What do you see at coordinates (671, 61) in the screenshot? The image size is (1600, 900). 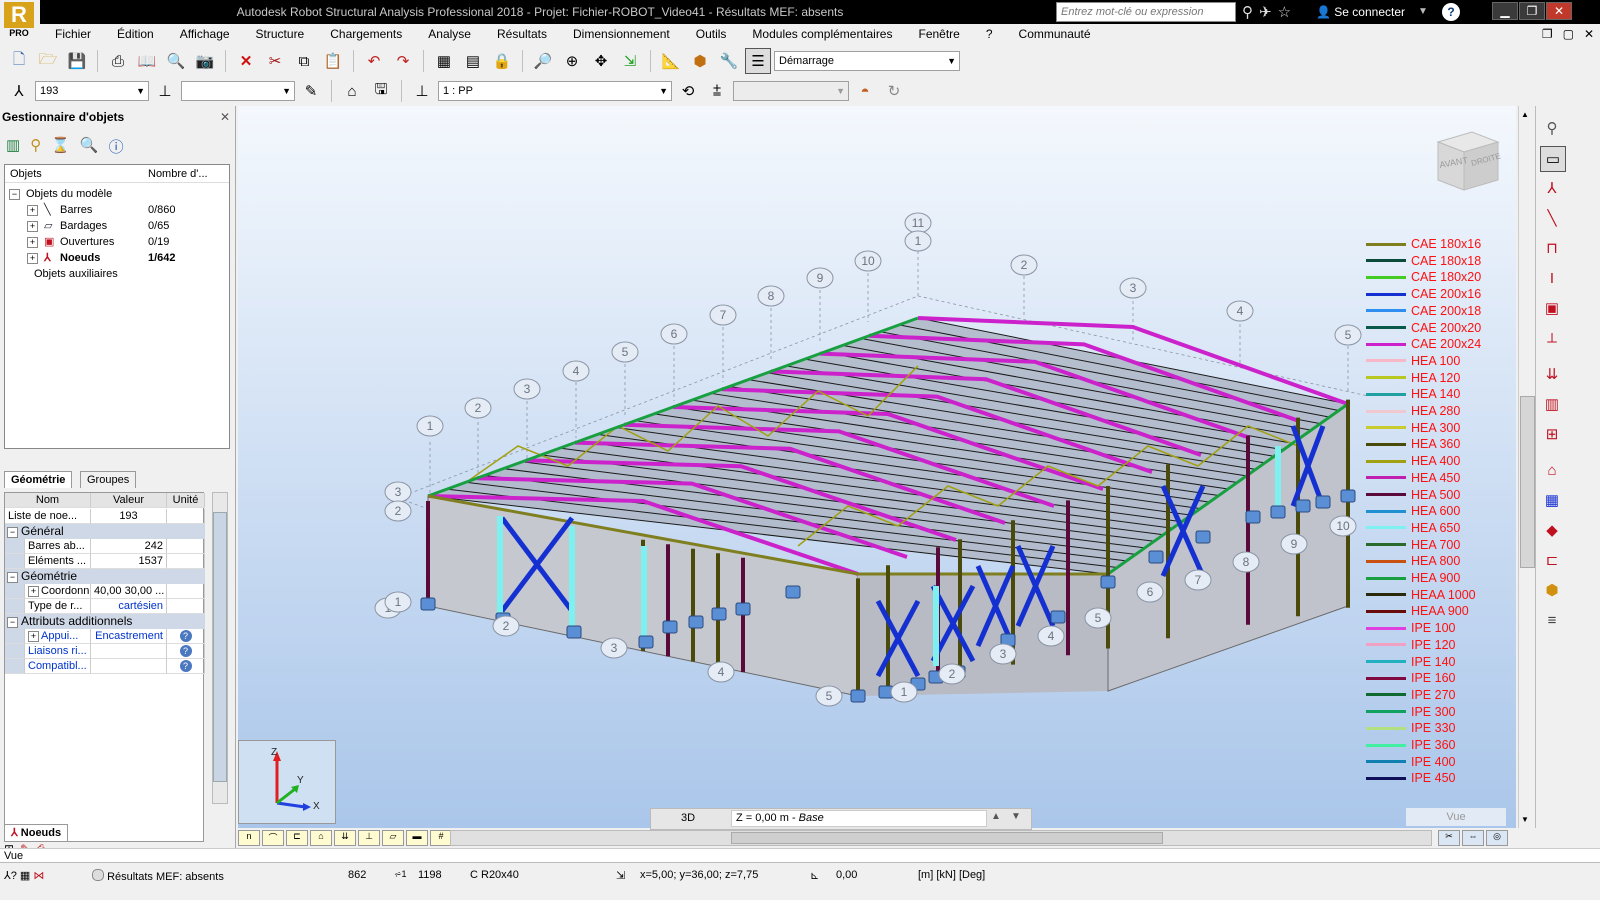 I see `dimension-icon: 📐` at bounding box center [671, 61].